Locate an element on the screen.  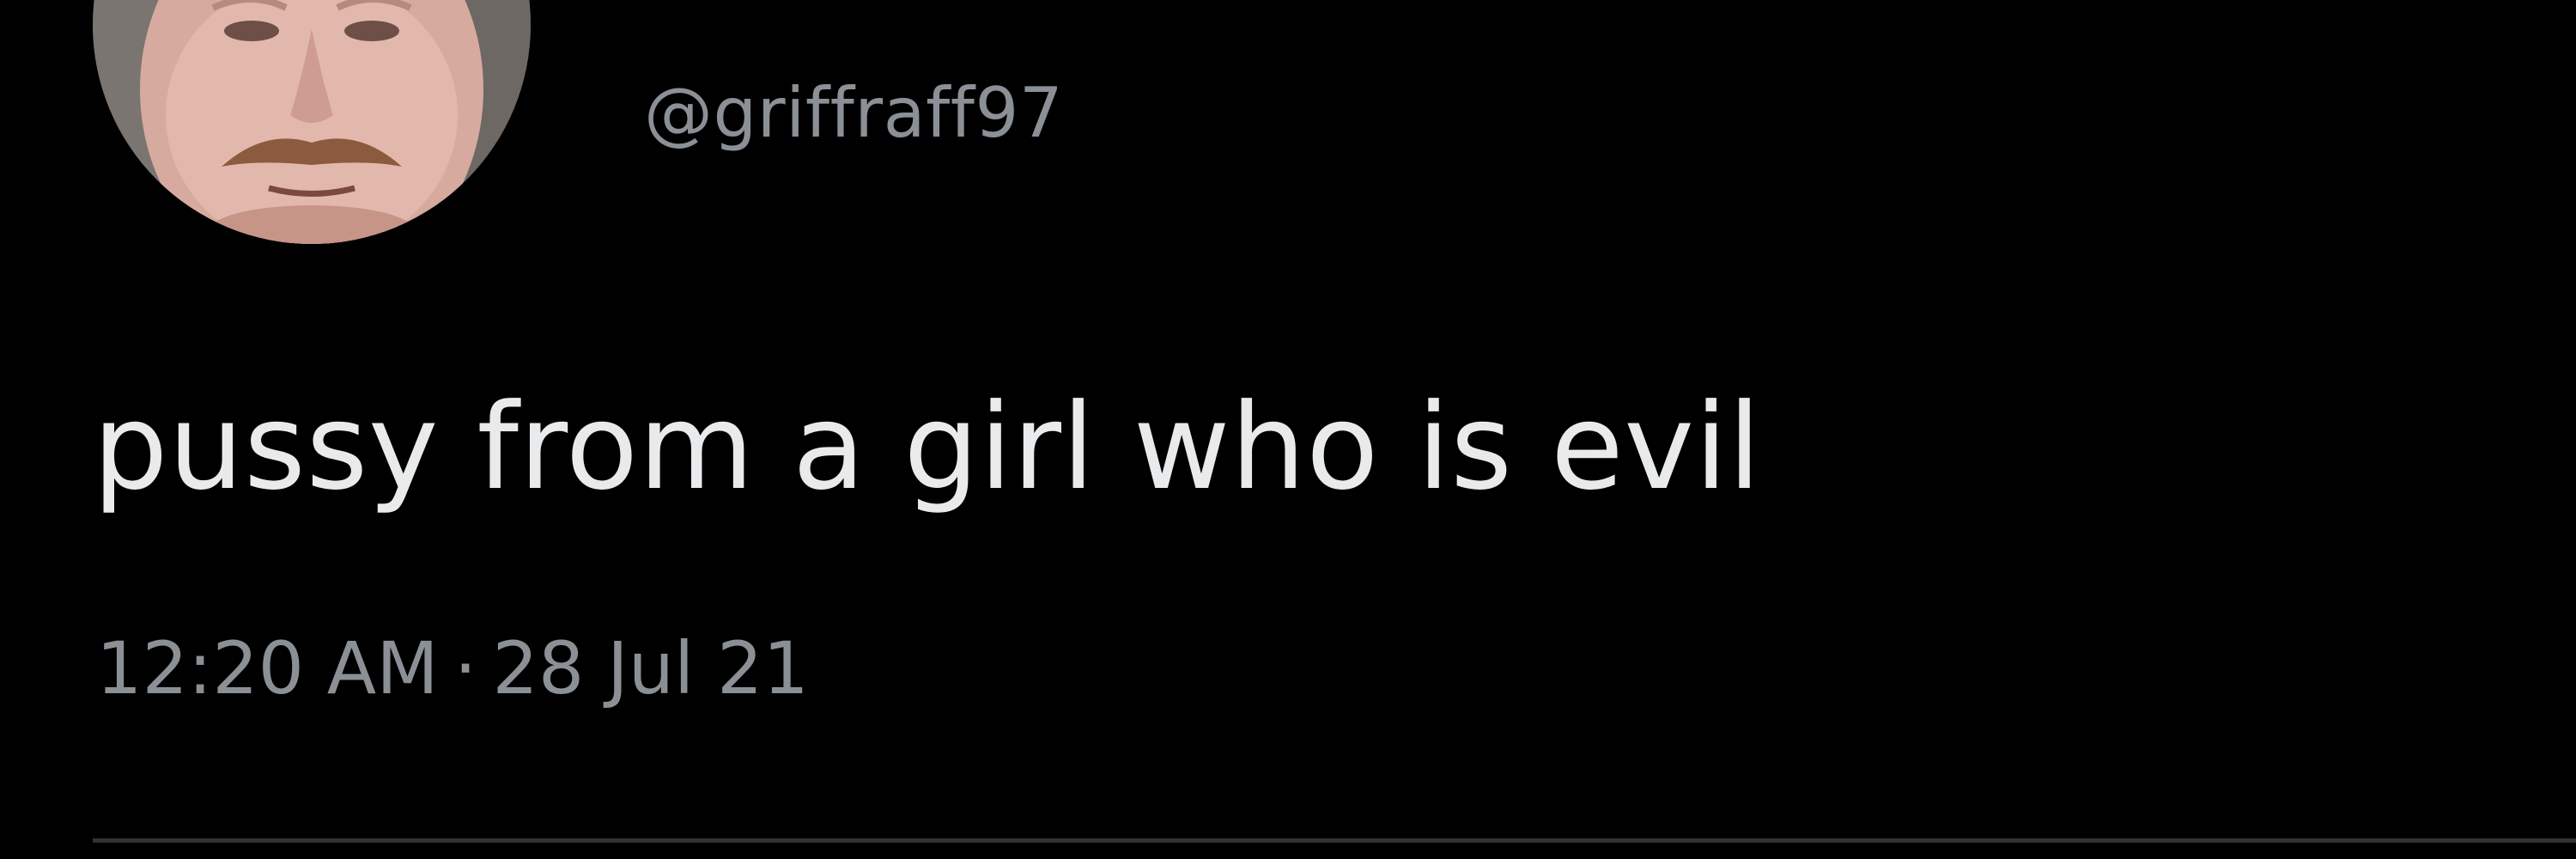
profile-photo-icon is located at coordinates (312, 122).